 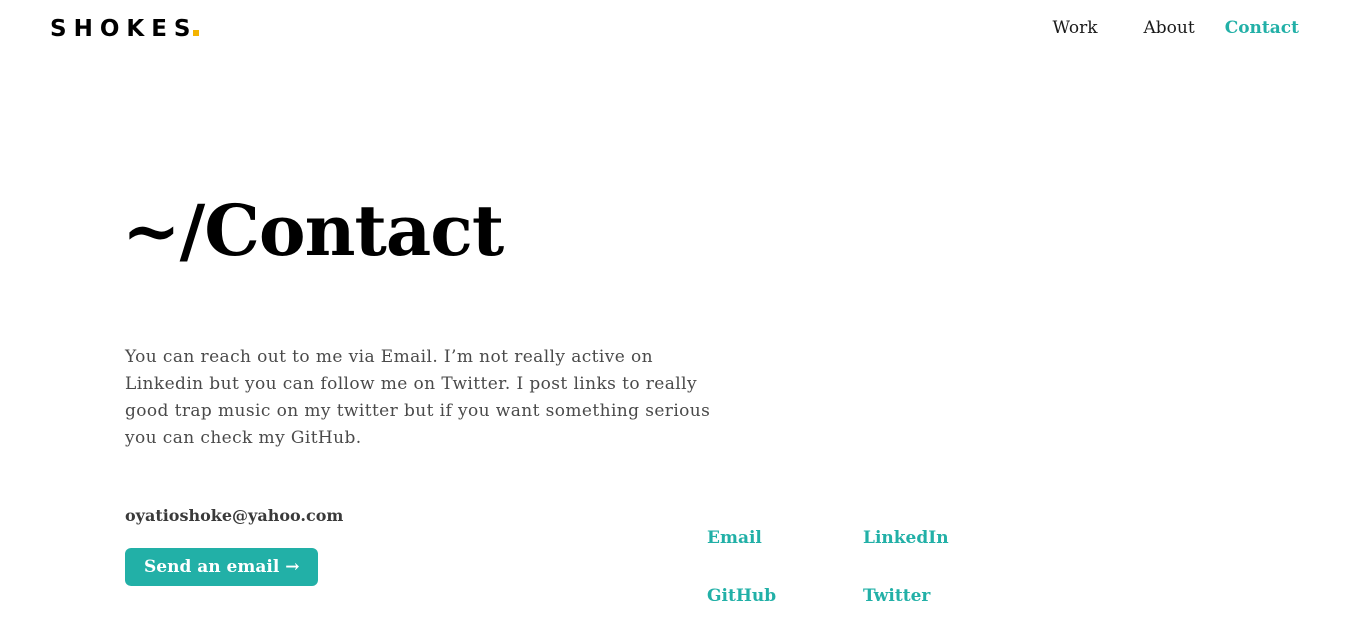 I want to click on social-link-twitter: Twitter, so click(x=896, y=596).